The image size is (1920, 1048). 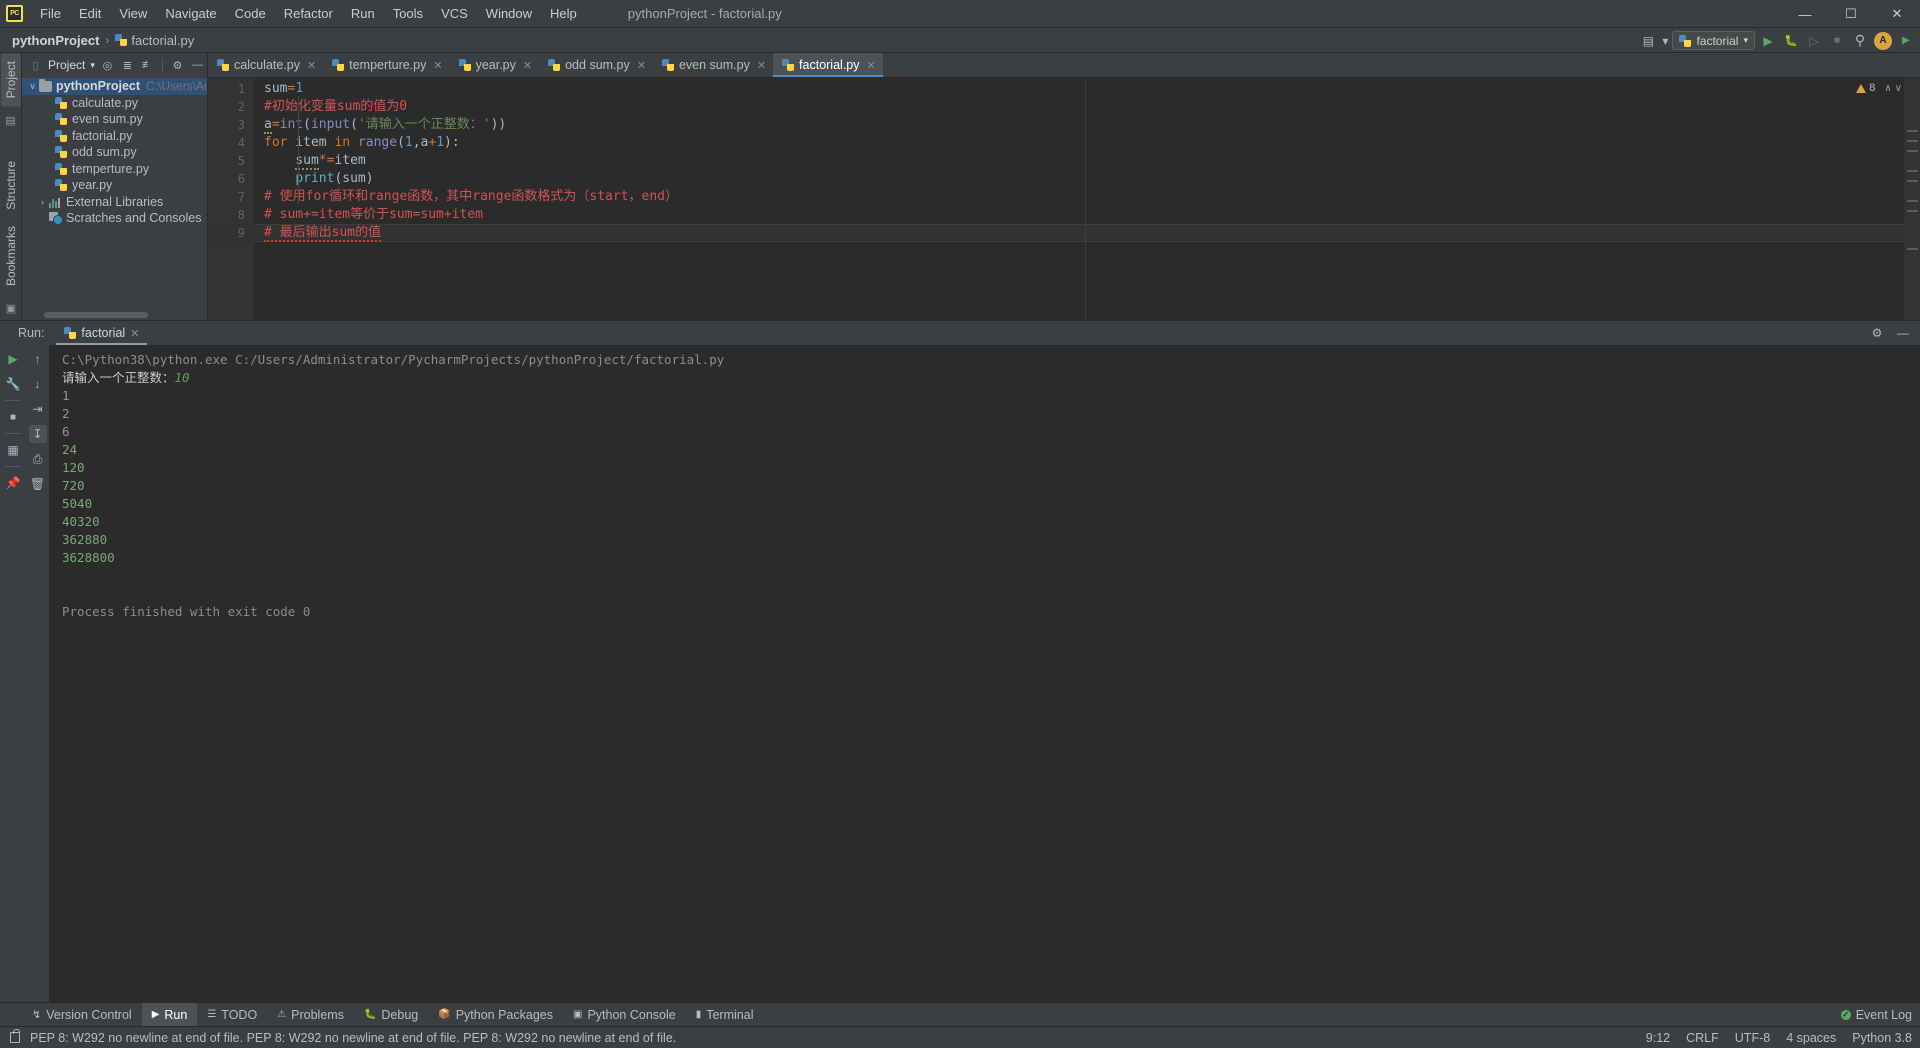 What do you see at coordinates (1860, 41) in the screenshot?
I see `search-everywhere-icon: ⚲` at bounding box center [1860, 41].